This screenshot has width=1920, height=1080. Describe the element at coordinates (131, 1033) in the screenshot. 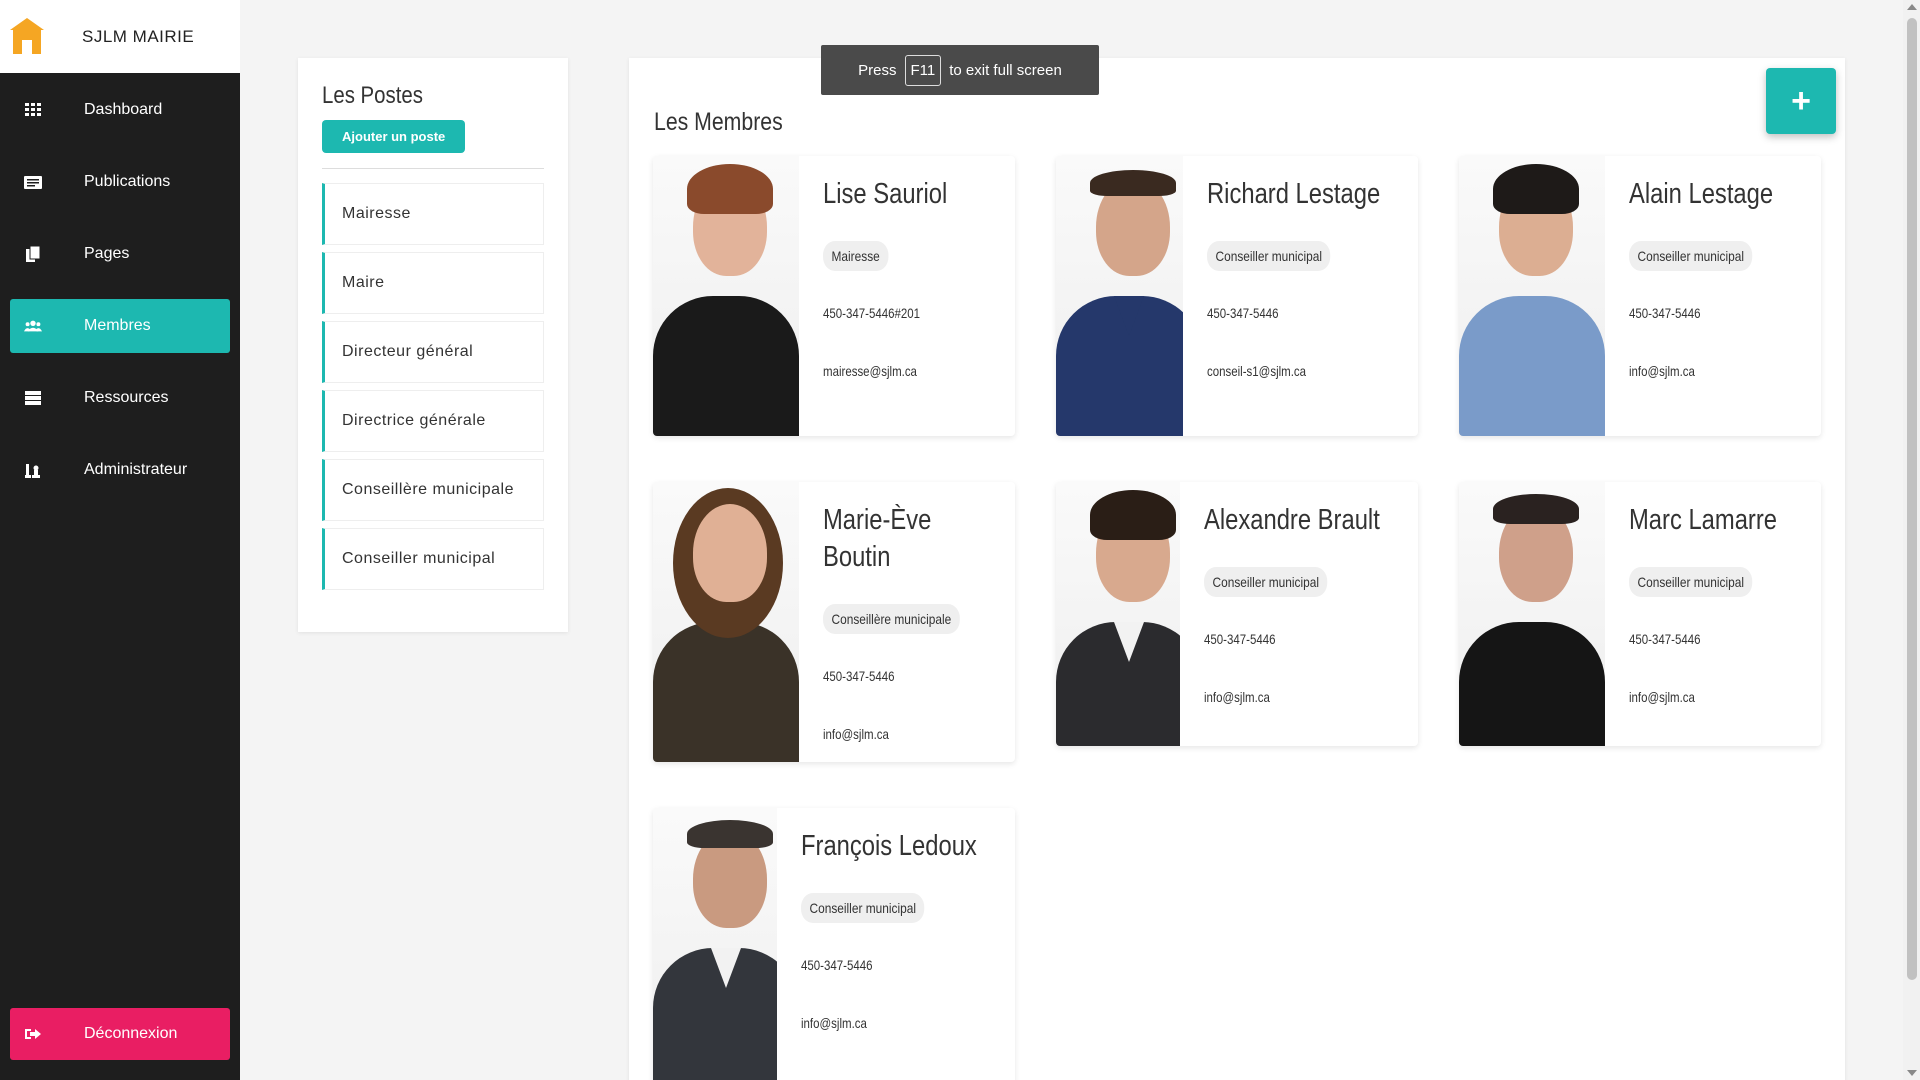

I see `logout-label: Déconnexion` at that location.